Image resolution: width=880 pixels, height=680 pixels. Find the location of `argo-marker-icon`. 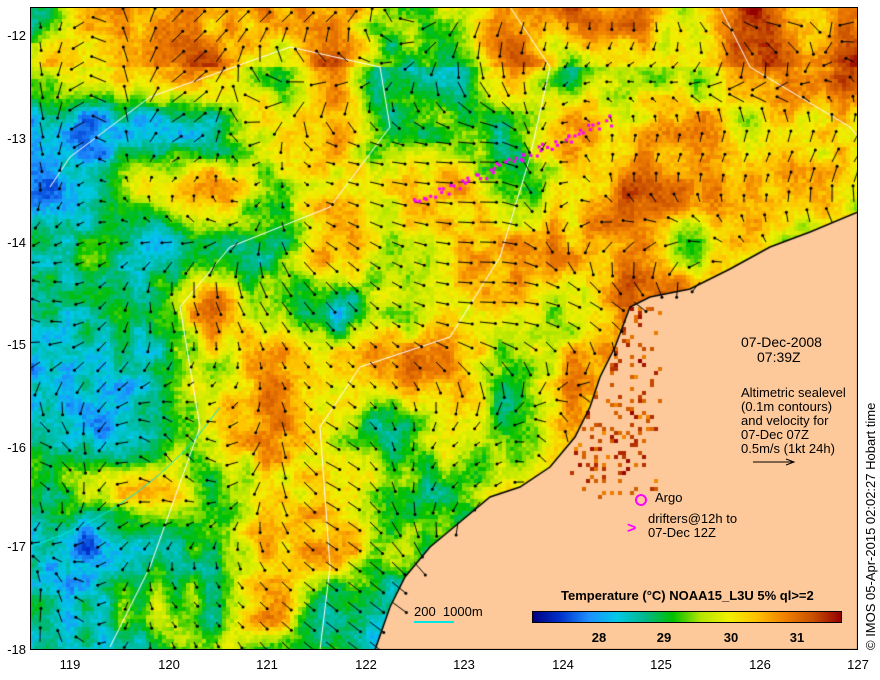

argo-marker-icon is located at coordinates (641, 500).